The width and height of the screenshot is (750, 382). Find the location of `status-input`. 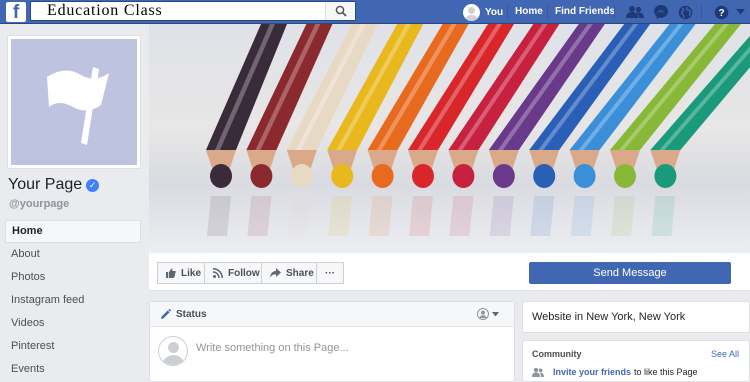

status-input is located at coordinates (346, 348).